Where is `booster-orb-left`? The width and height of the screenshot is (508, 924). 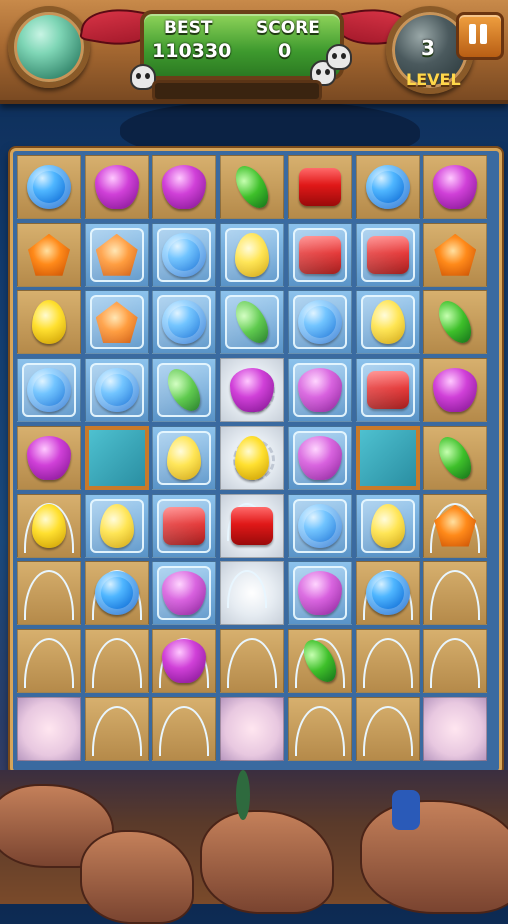 booster-orb-left is located at coordinates (49, 47).